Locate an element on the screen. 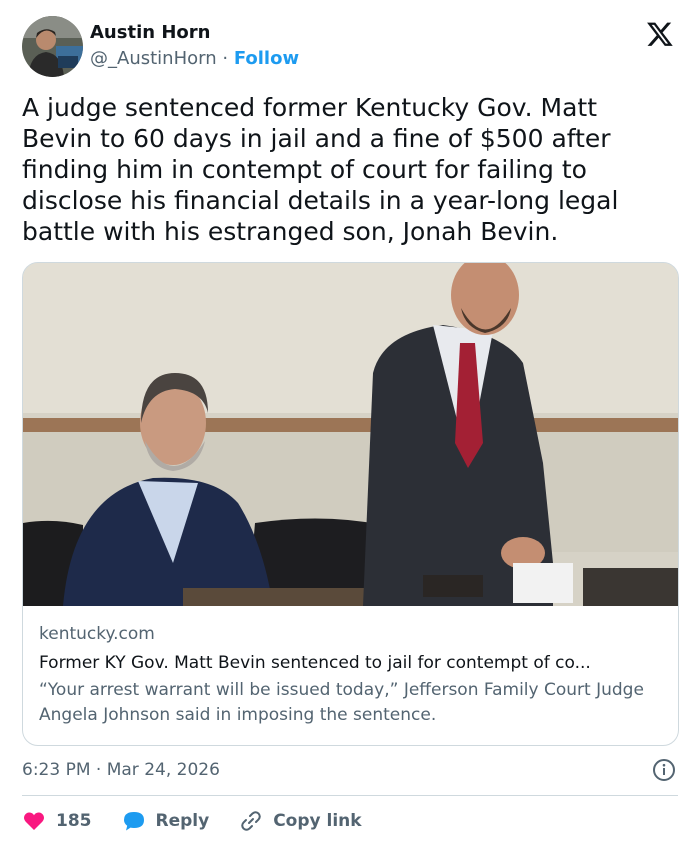  reply-label: Reply is located at coordinates (182, 821).